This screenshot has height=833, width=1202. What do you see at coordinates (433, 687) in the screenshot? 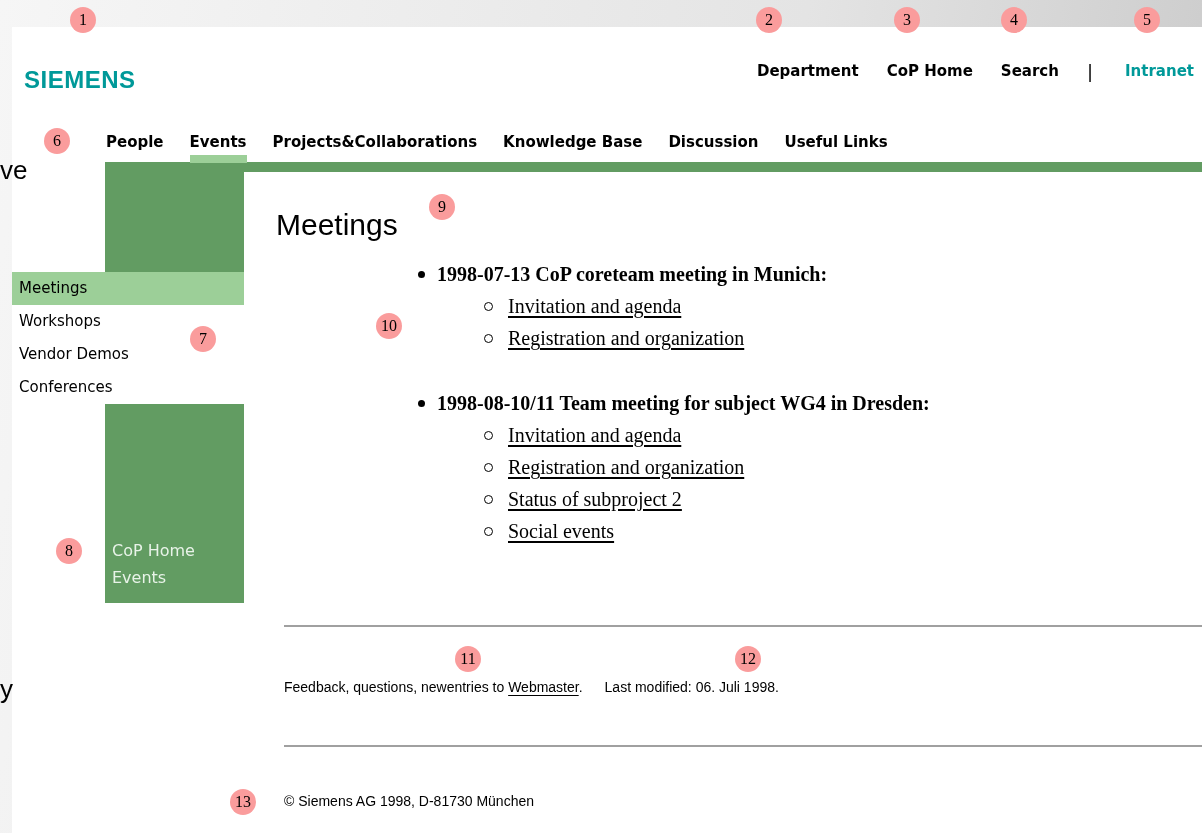
I see `feedback-text: Feedback, questions, newentries to Webmaster.` at bounding box center [433, 687].